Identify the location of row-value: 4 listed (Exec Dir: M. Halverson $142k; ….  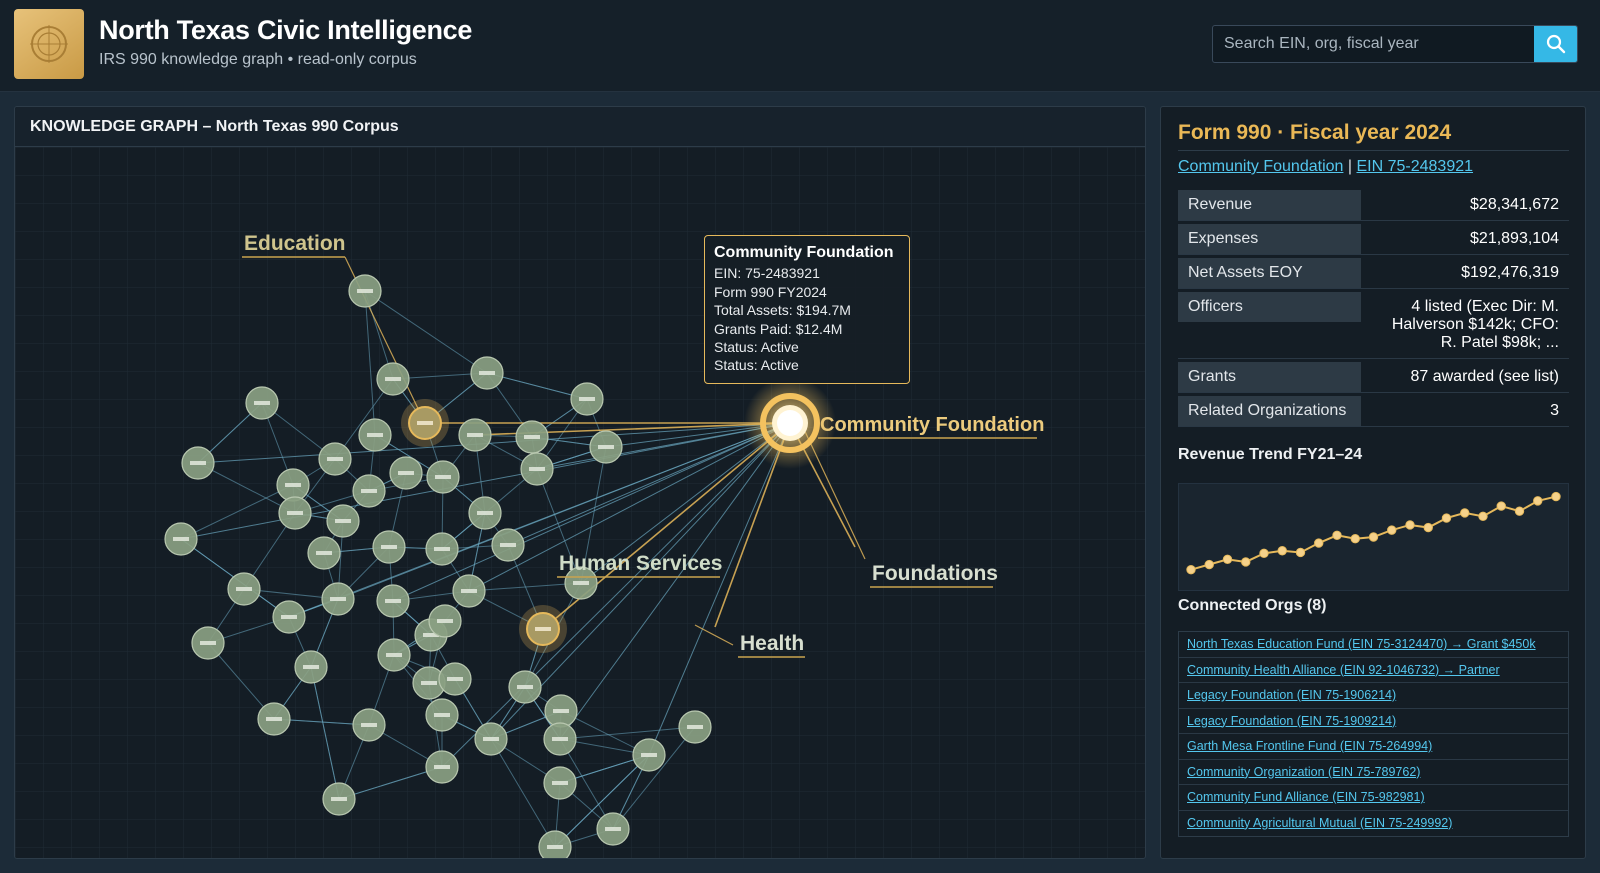
(1475, 324).